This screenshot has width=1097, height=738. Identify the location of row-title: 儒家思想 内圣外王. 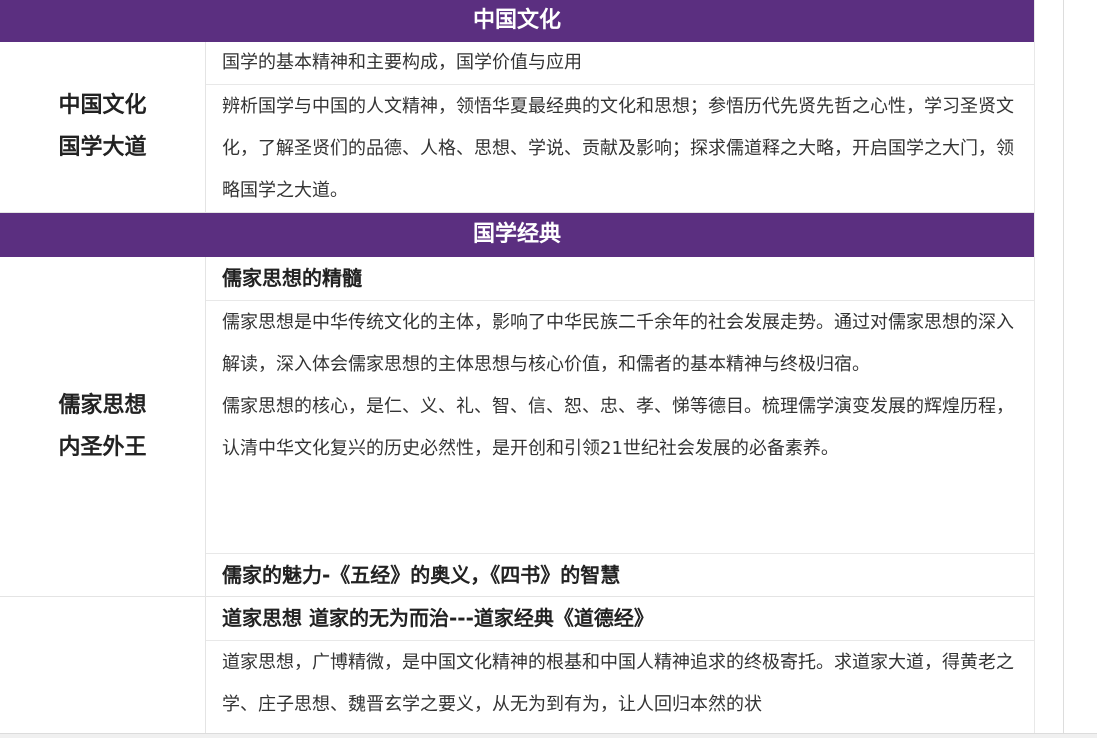
(102, 427).